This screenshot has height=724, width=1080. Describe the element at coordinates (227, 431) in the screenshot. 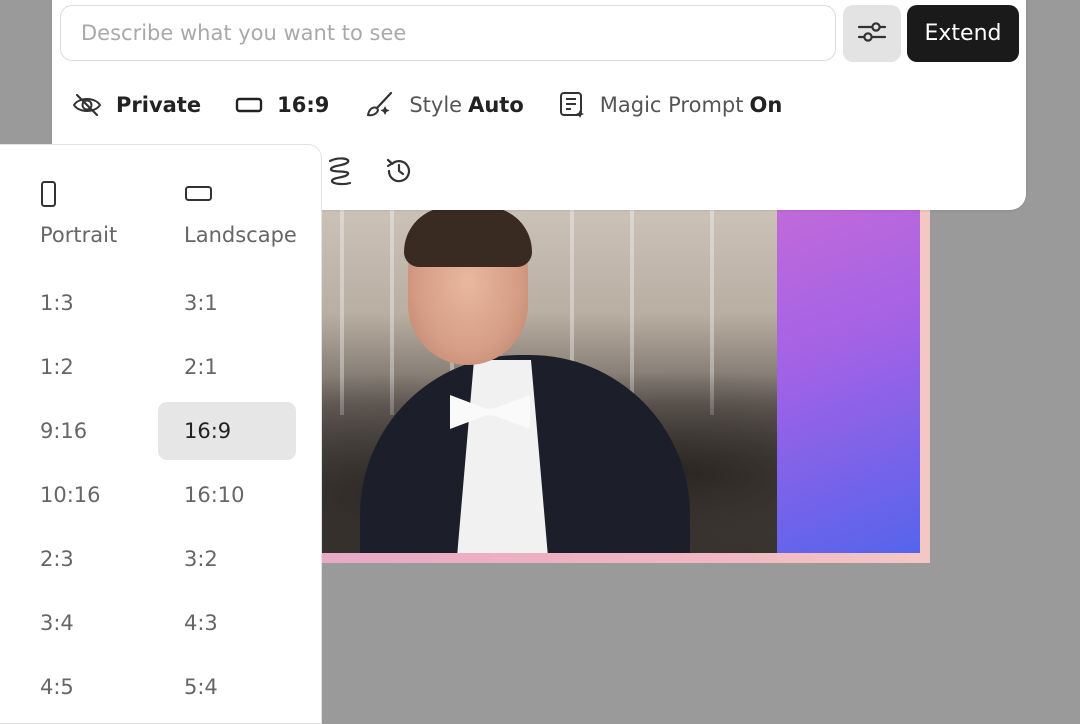

I see `ratio-option-landscape: 16:9` at that location.